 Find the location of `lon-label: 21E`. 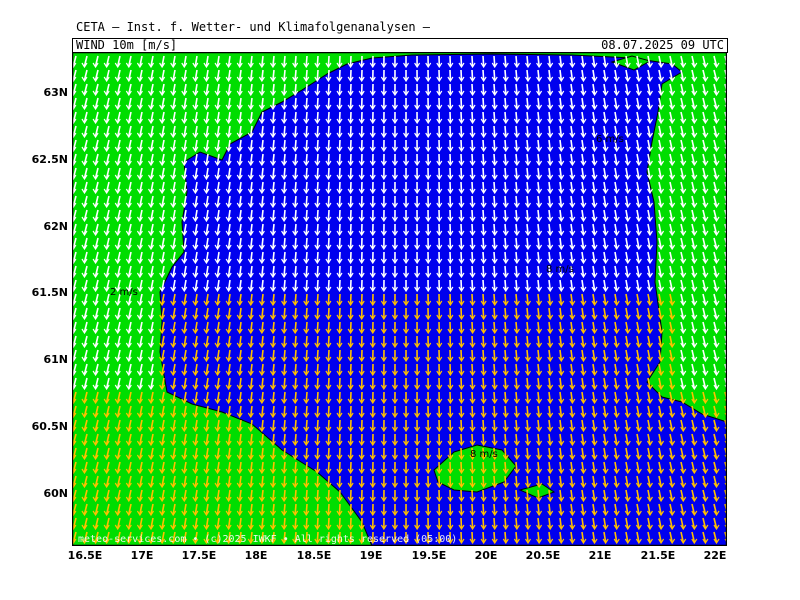

lon-label: 21E is located at coordinates (600, 555).